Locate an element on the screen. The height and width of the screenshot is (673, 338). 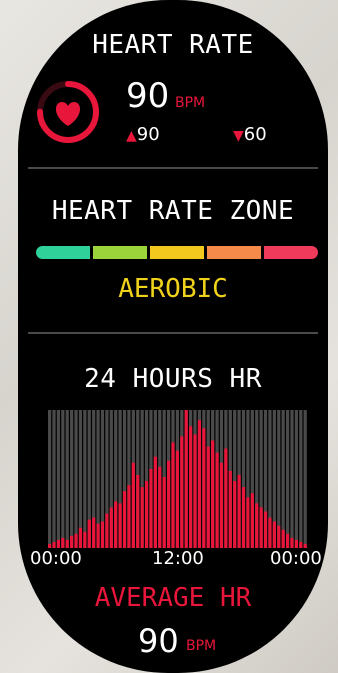
tick-label-end: 00:00 is located at coordinates (296, 558).